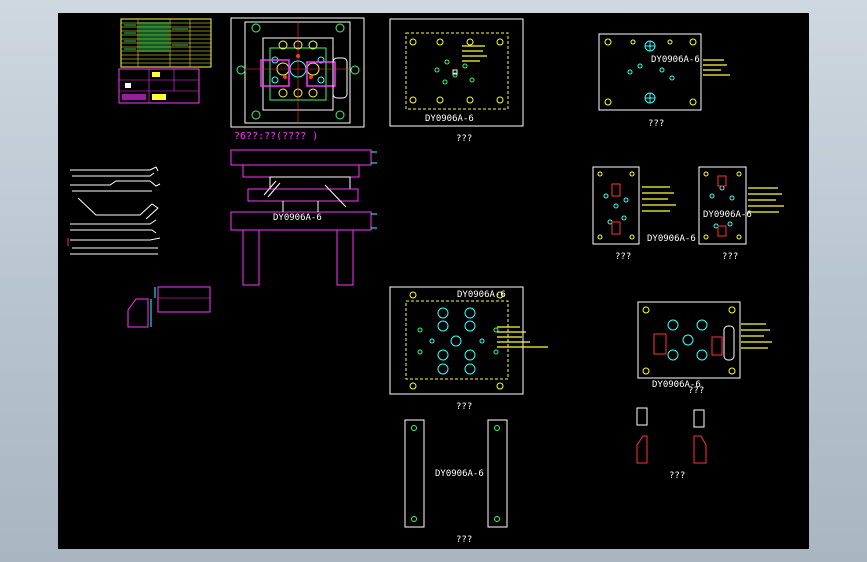  What do you see at coordinates (464, 139) in the screenshot?
I see `plate-top-caption: ???` at bounding box center [464, 139].